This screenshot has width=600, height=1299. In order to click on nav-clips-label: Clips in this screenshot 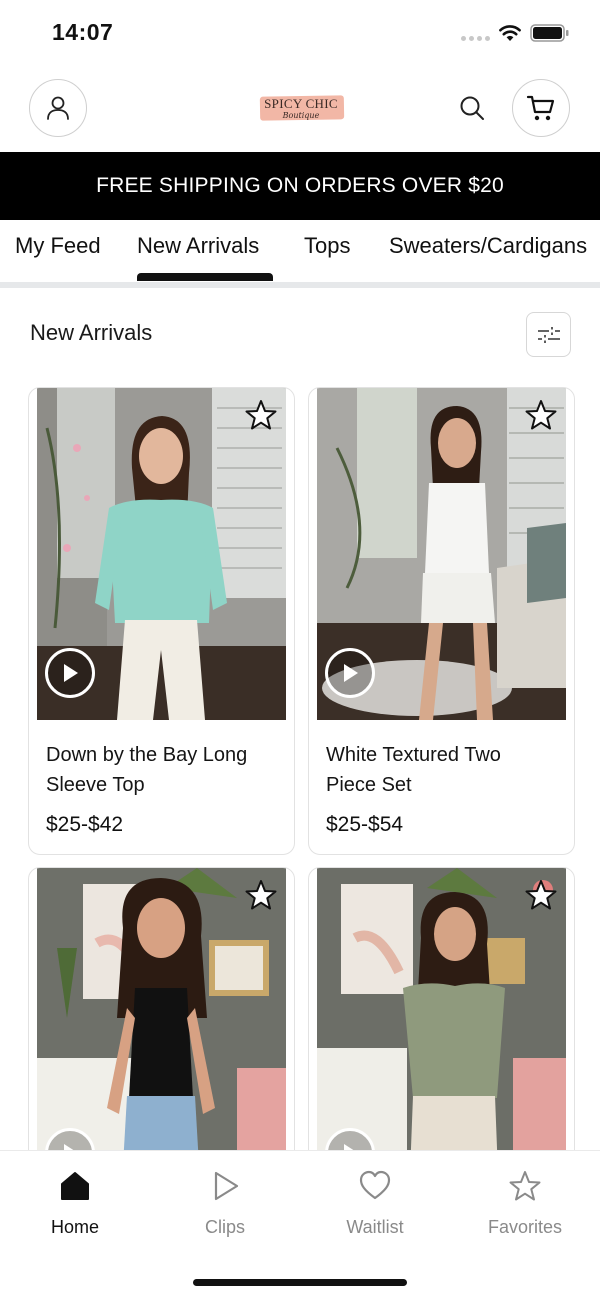, I will do `click(224, 1227)`.